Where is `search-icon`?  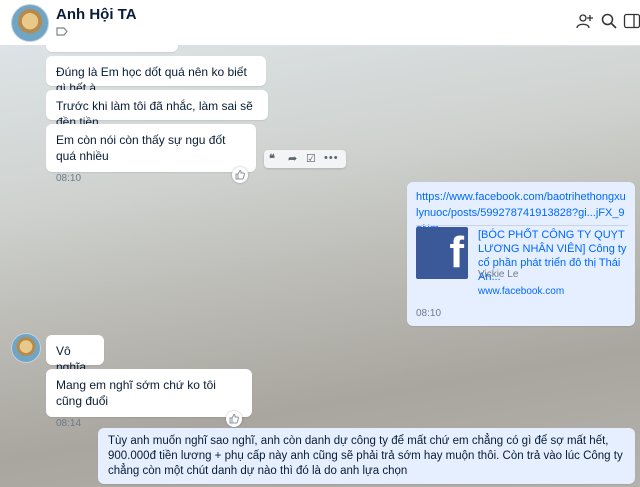 search-icon is located at coordinates (609, 21).